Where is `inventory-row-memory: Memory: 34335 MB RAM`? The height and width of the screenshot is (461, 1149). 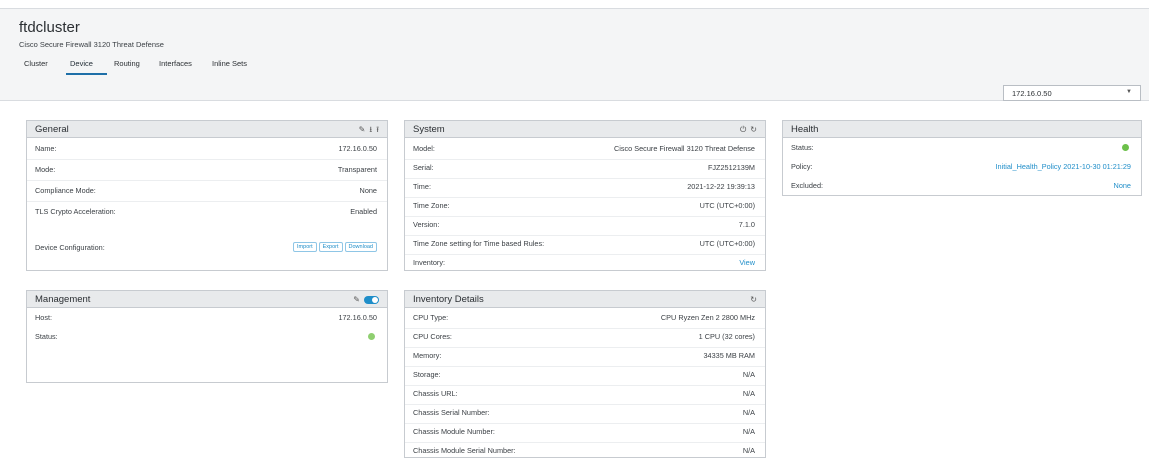 inventory-row-memory: Memory: 34335 MB RAM is located at coordinates (585, 356).